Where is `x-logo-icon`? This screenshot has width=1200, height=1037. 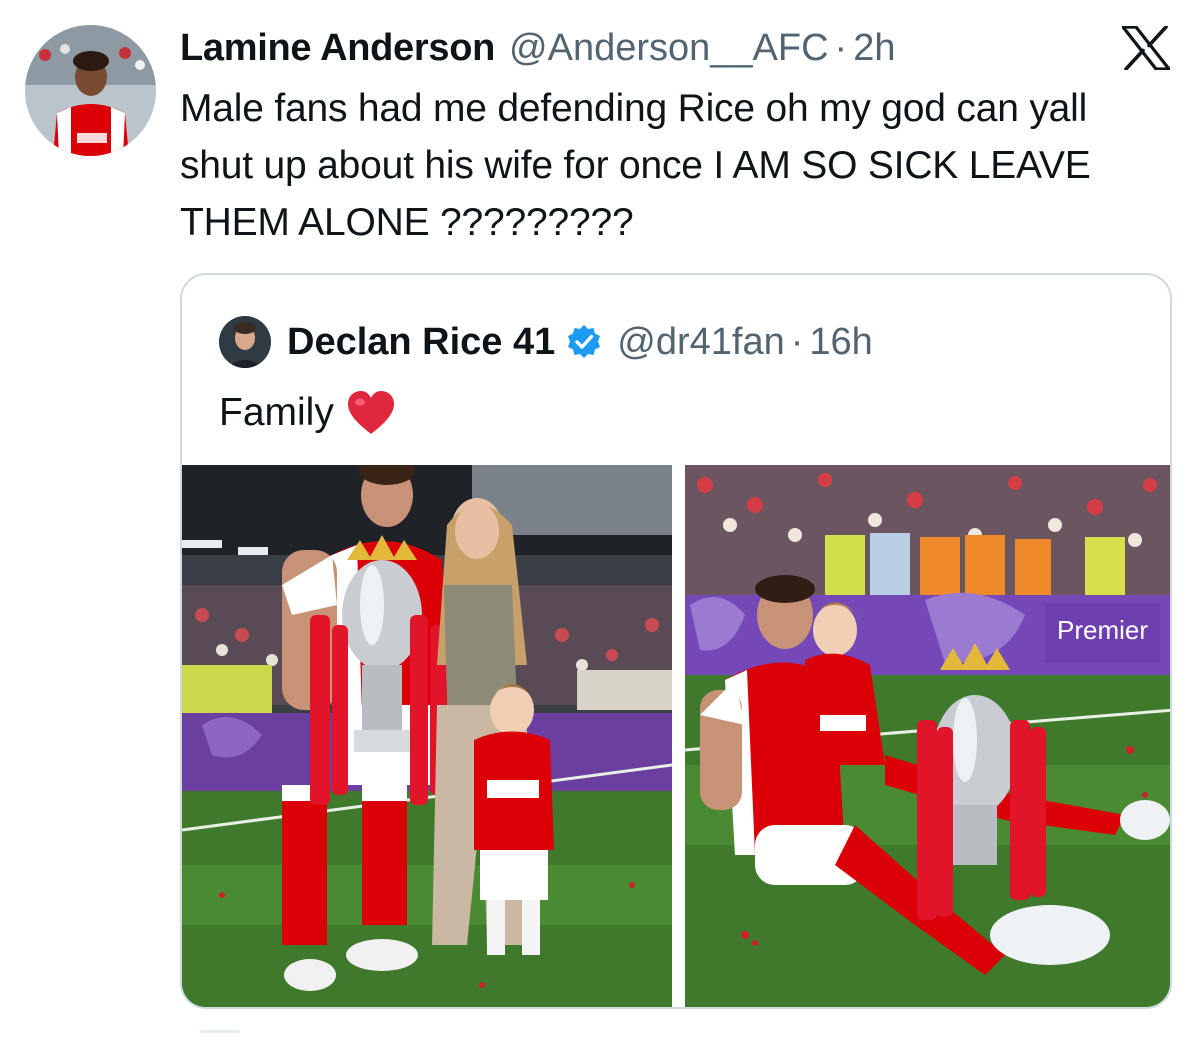 x-logo-icon is located at coordinates (1146, 48).